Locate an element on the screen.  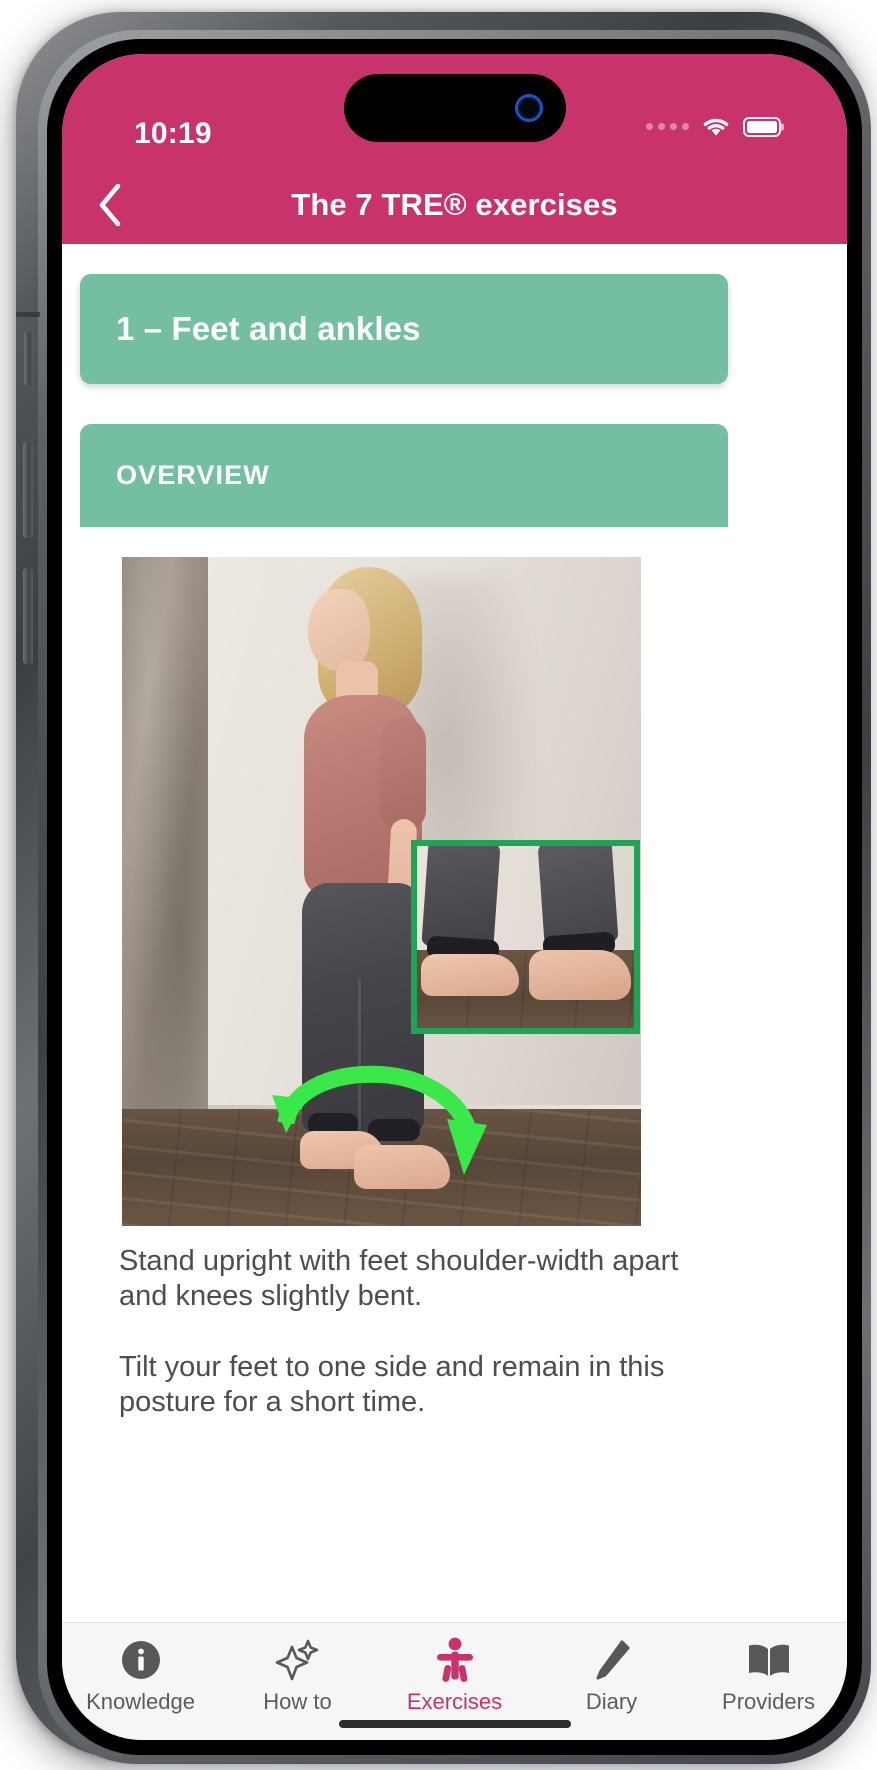
navigation-bar: The 7 TRE® exercises is located at coordinates (454, 205).